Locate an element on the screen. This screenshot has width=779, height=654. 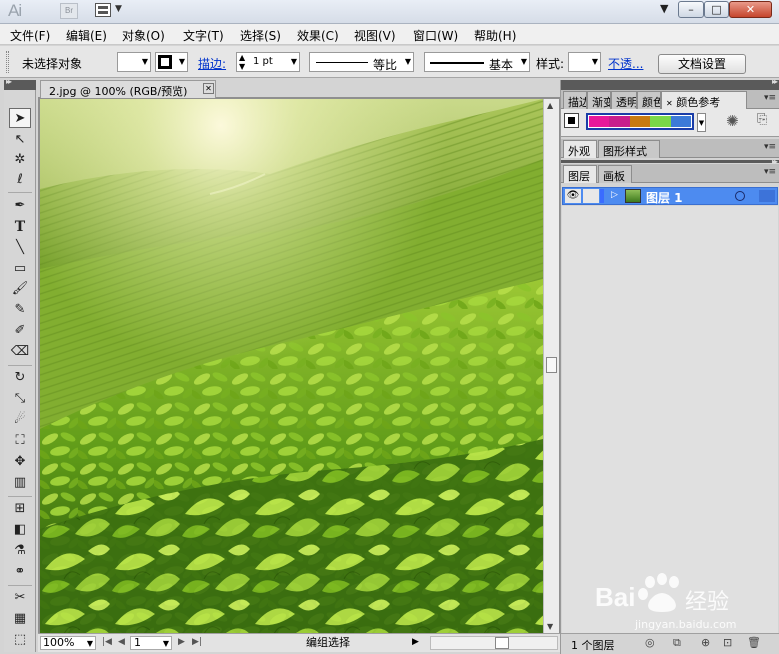
rotate-tool-icon: ↻ is located at coordinates (20, 378).